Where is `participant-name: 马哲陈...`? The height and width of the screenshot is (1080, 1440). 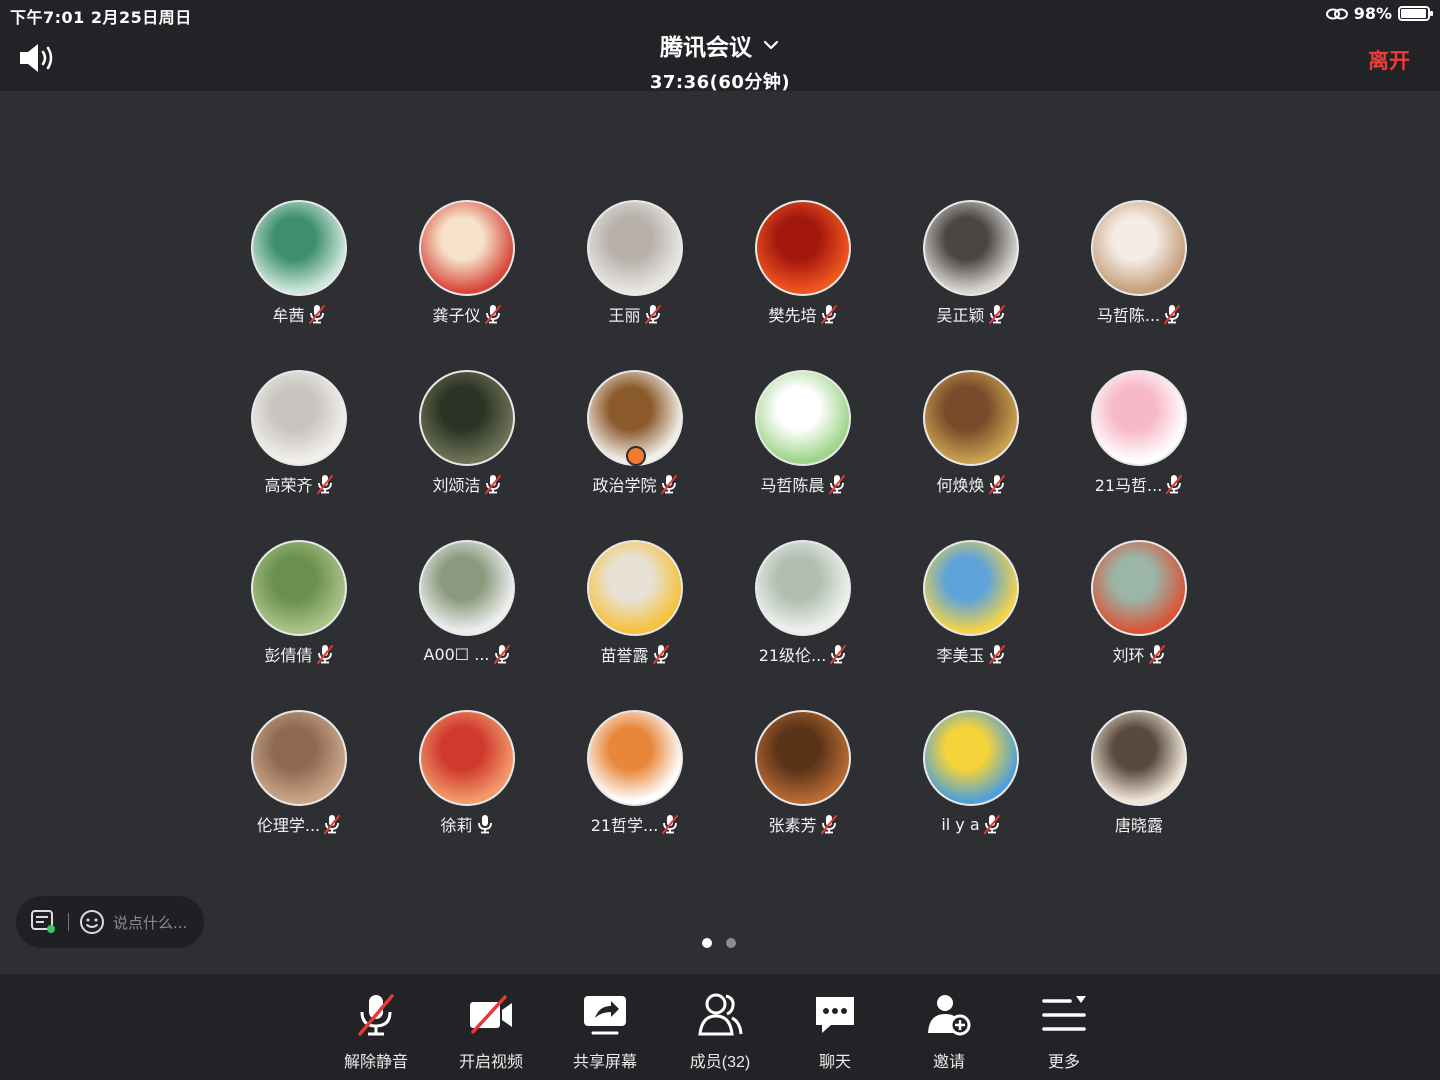
participant-name: 马哲陈... is located at coordinates (1128, 315).